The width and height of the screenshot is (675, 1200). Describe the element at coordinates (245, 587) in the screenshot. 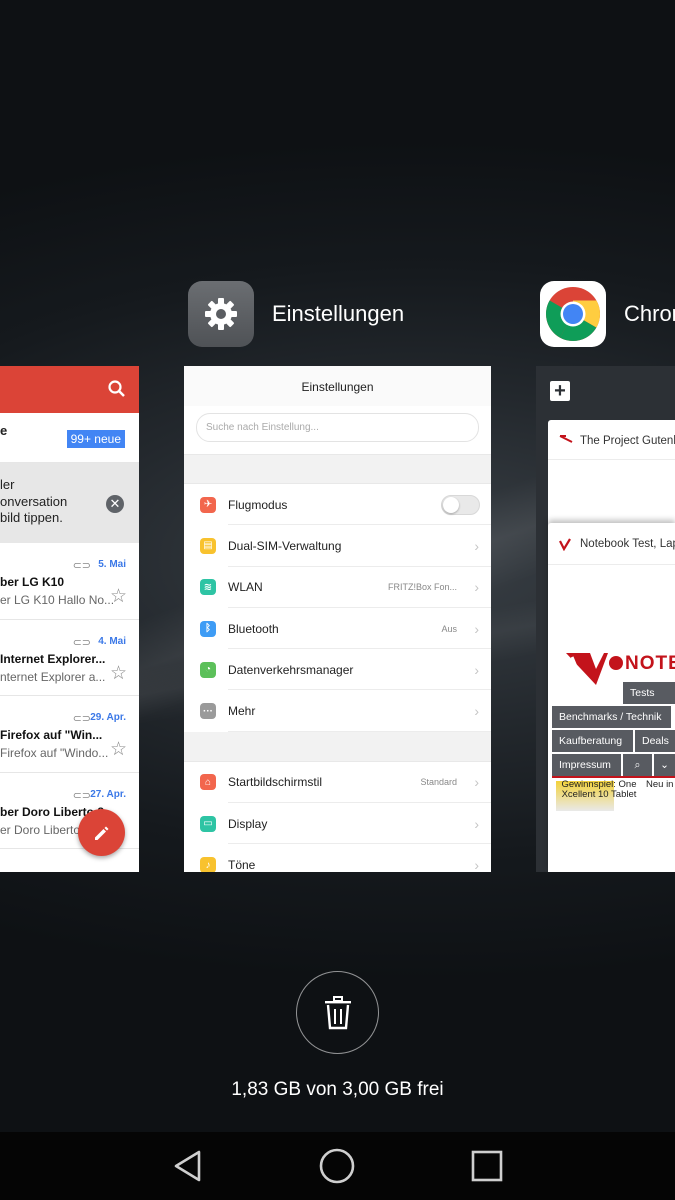

I see `settings-item-label: WLAN` at that location.